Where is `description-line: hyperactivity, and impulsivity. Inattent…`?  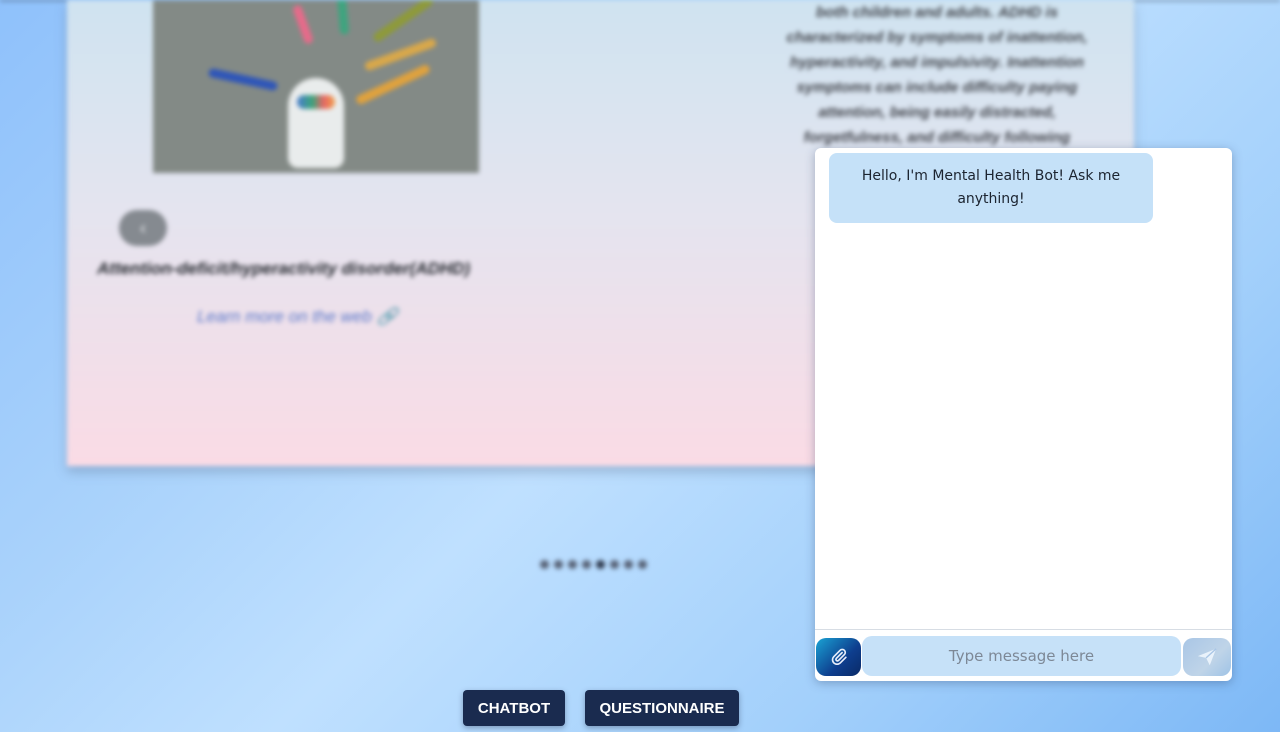
description-line: hyperactivity, and impulsivity. Inattent… is located at coordinates (937, 62).